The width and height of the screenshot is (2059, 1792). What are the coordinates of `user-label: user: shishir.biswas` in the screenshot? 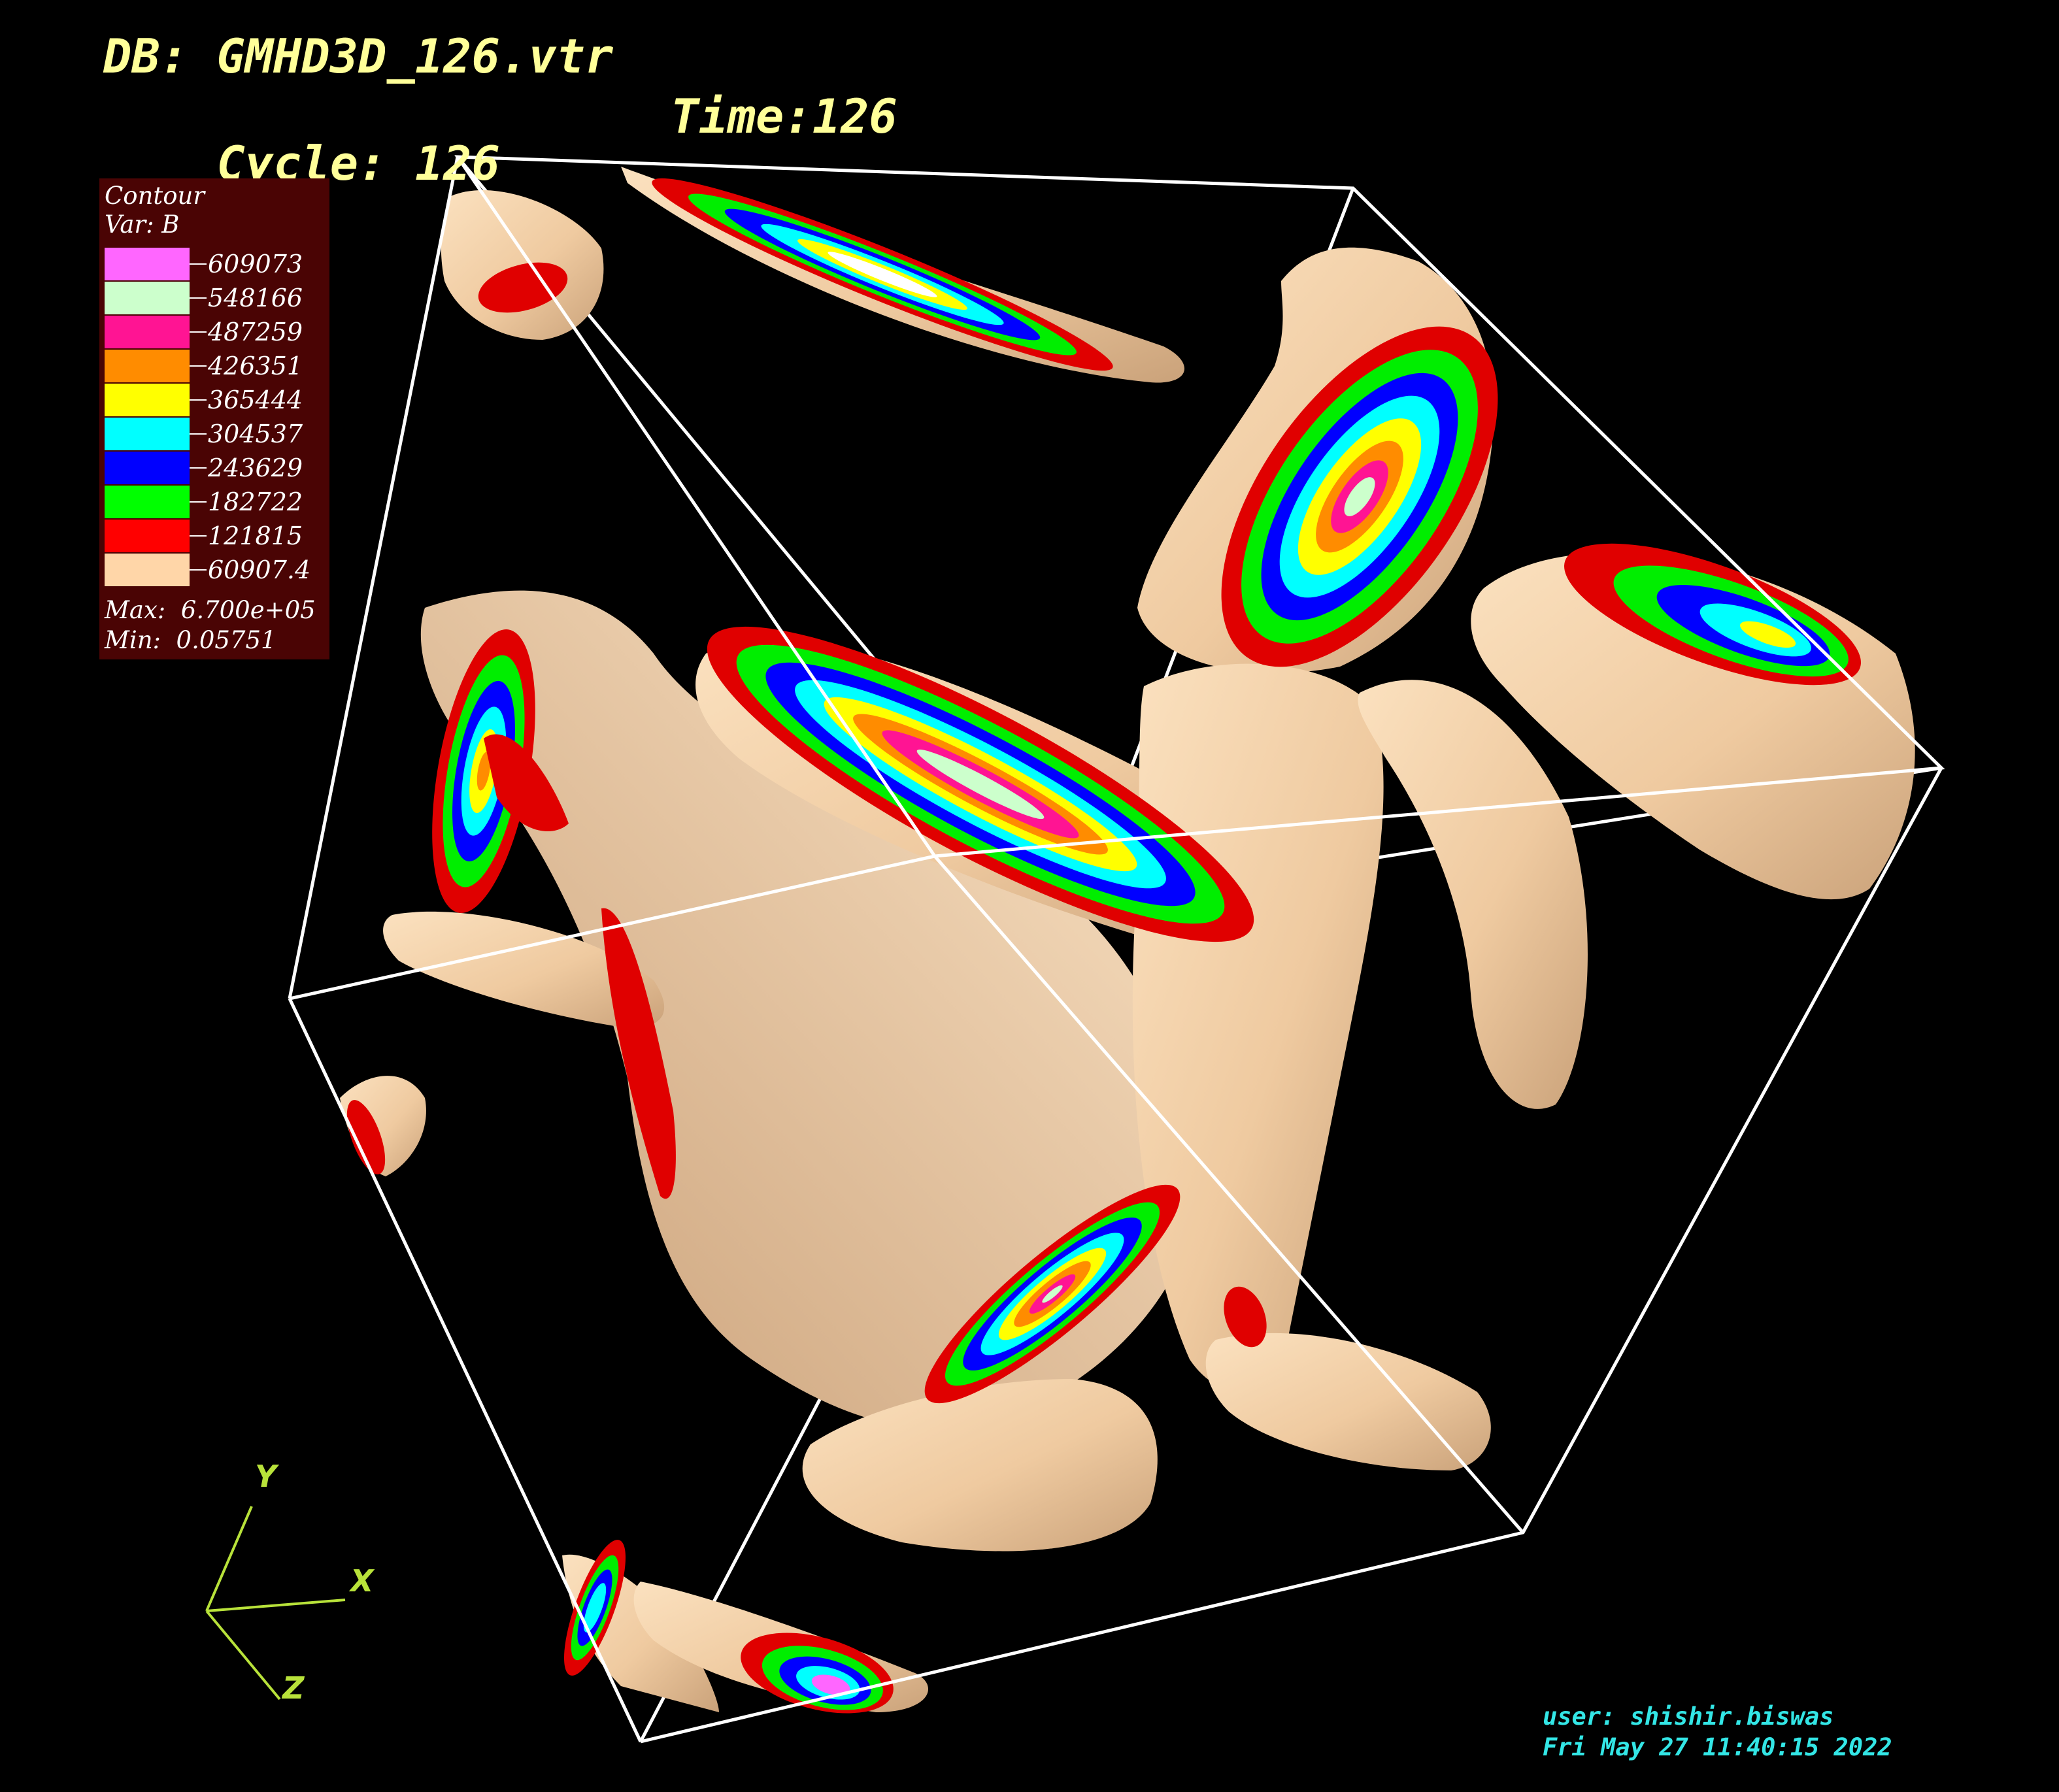 It's located at (1688, 1717).